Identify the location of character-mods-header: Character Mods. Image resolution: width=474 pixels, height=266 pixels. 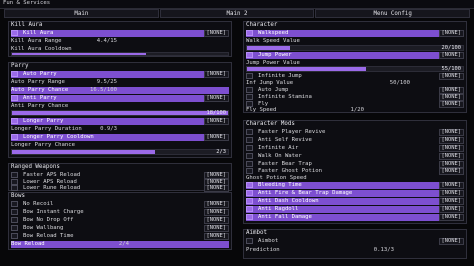
(270, 124).